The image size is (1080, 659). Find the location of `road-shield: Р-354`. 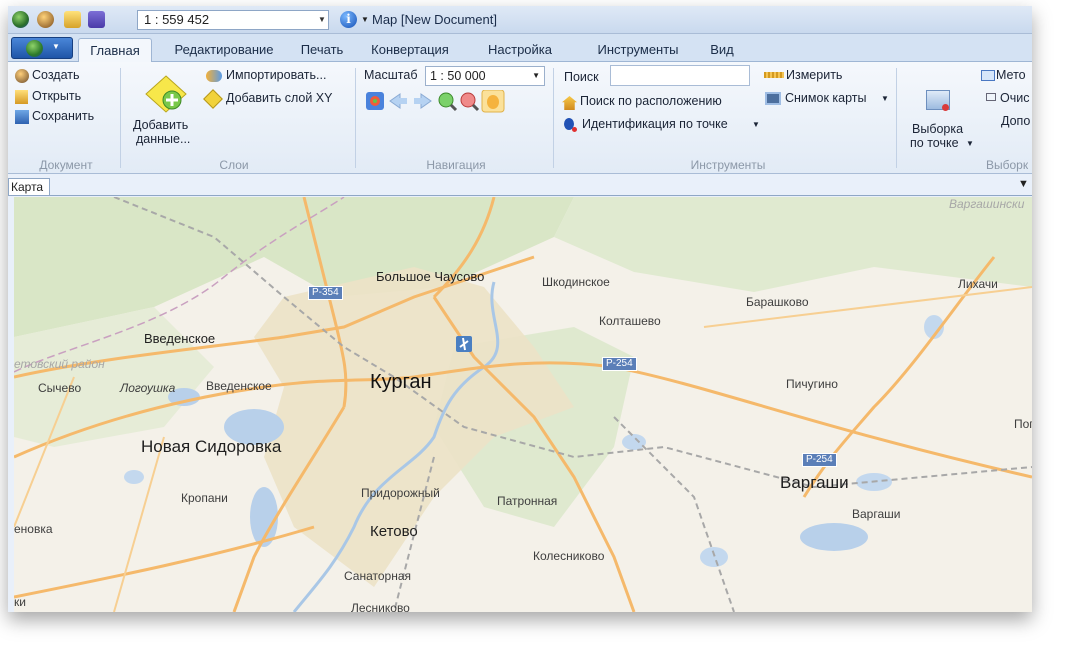

road-shield: Р-354 is located at coordinates (325, 293).